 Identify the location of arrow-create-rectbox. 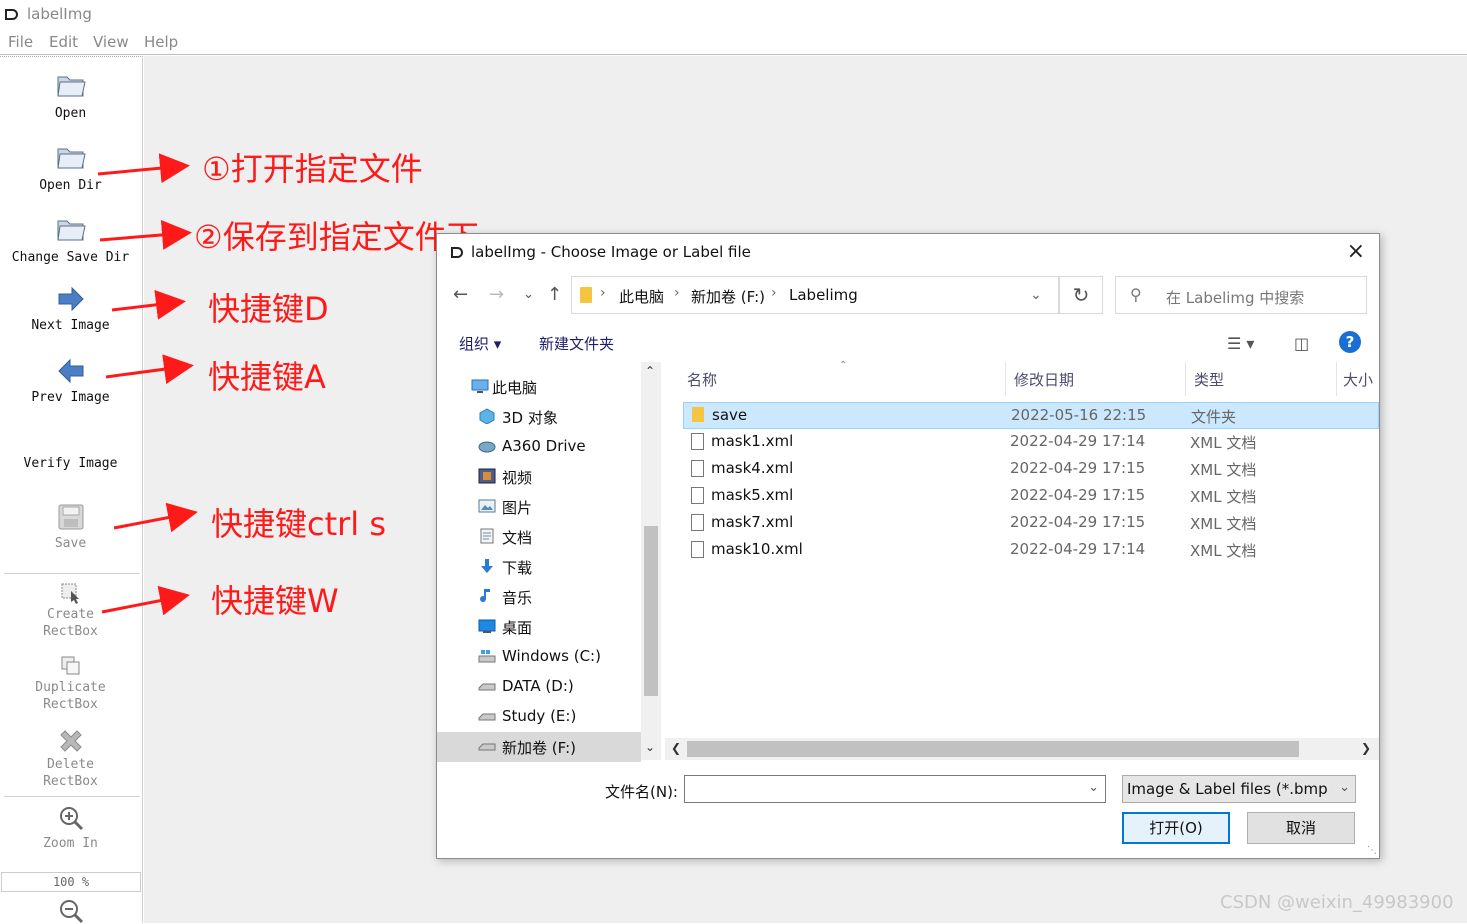
(145, 600).